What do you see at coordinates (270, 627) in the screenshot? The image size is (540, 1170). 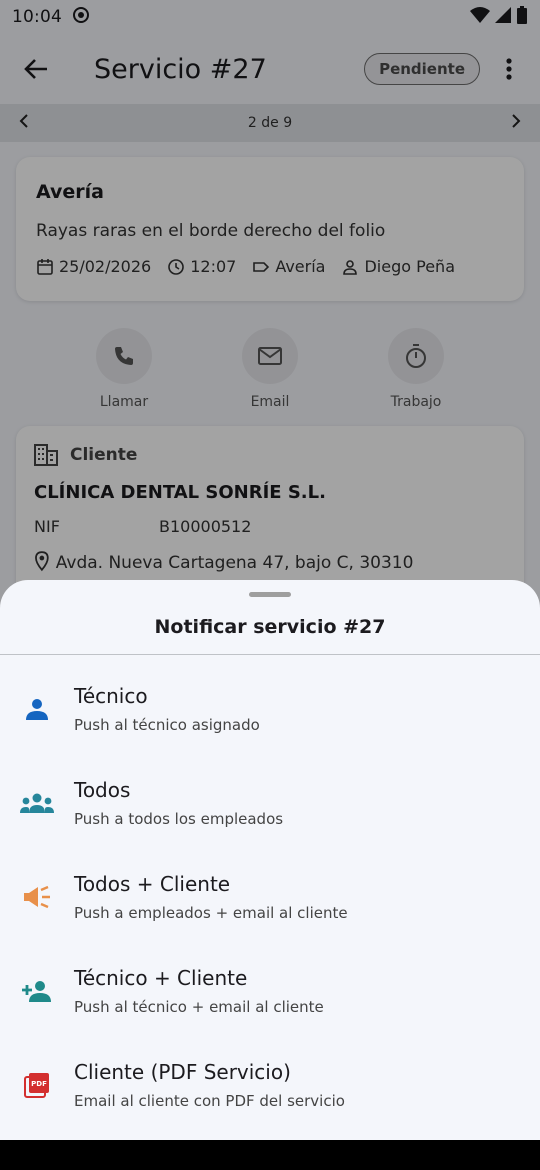 I see `sheet-title: Notificar servicio #27` at bounding box center [270, 627].